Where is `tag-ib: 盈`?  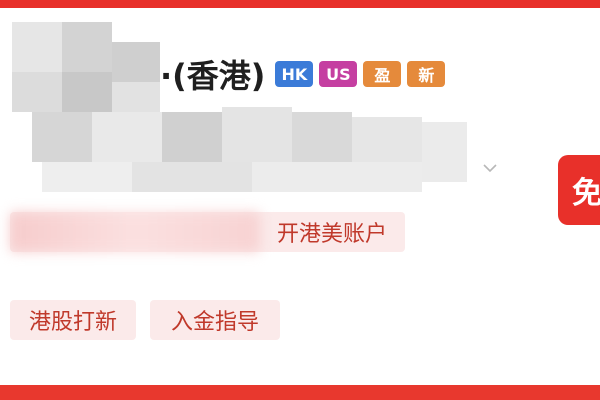 tag-ib: 盈 is located at coordinates (382, 74).